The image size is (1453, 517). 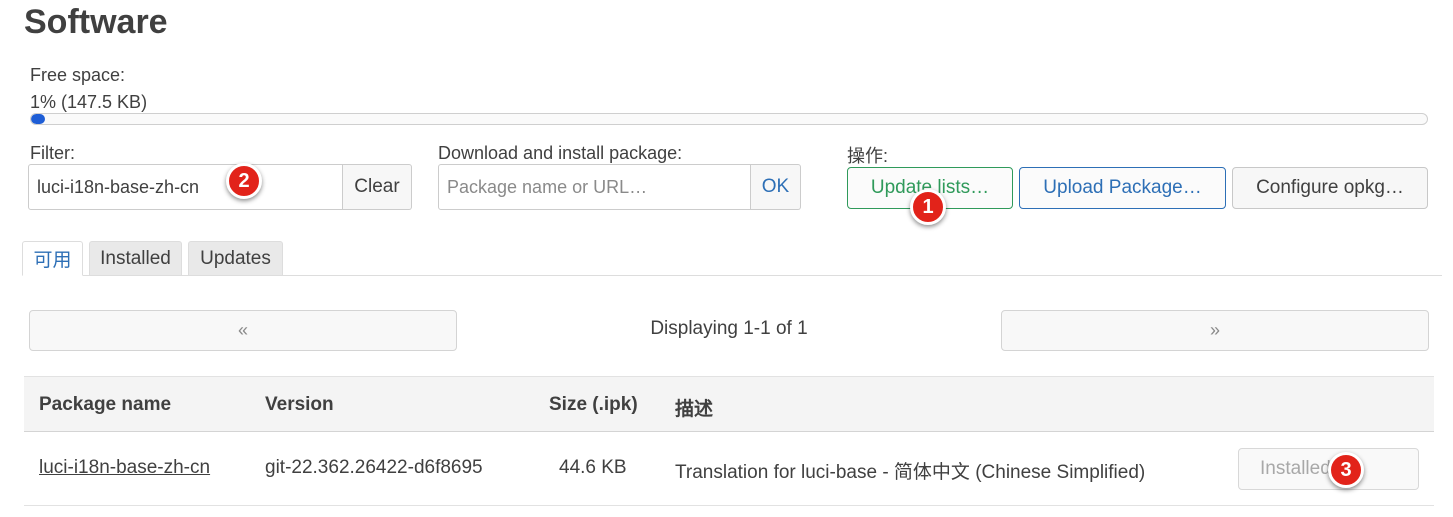 What do you see at coordinates (52, 258) in the screenshot?
I see `tab-available: 可用` at bounding box center [52, 258].